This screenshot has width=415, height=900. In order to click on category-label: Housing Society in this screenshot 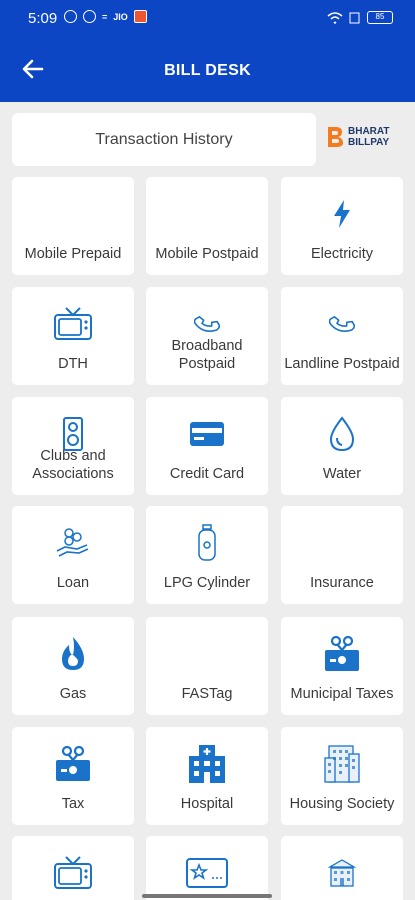, I will do `click(342, 804)`.